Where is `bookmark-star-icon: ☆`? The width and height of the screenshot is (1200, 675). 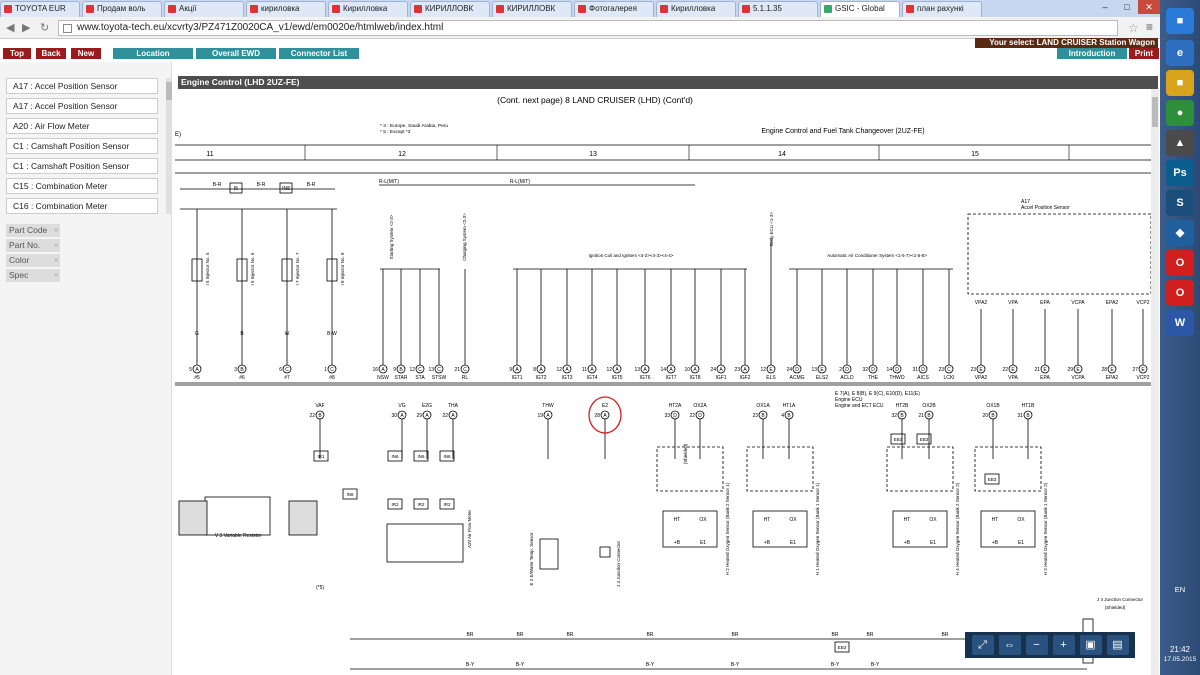 bookmark-star-icon: ☆ is located at coordinates (1133, 28).